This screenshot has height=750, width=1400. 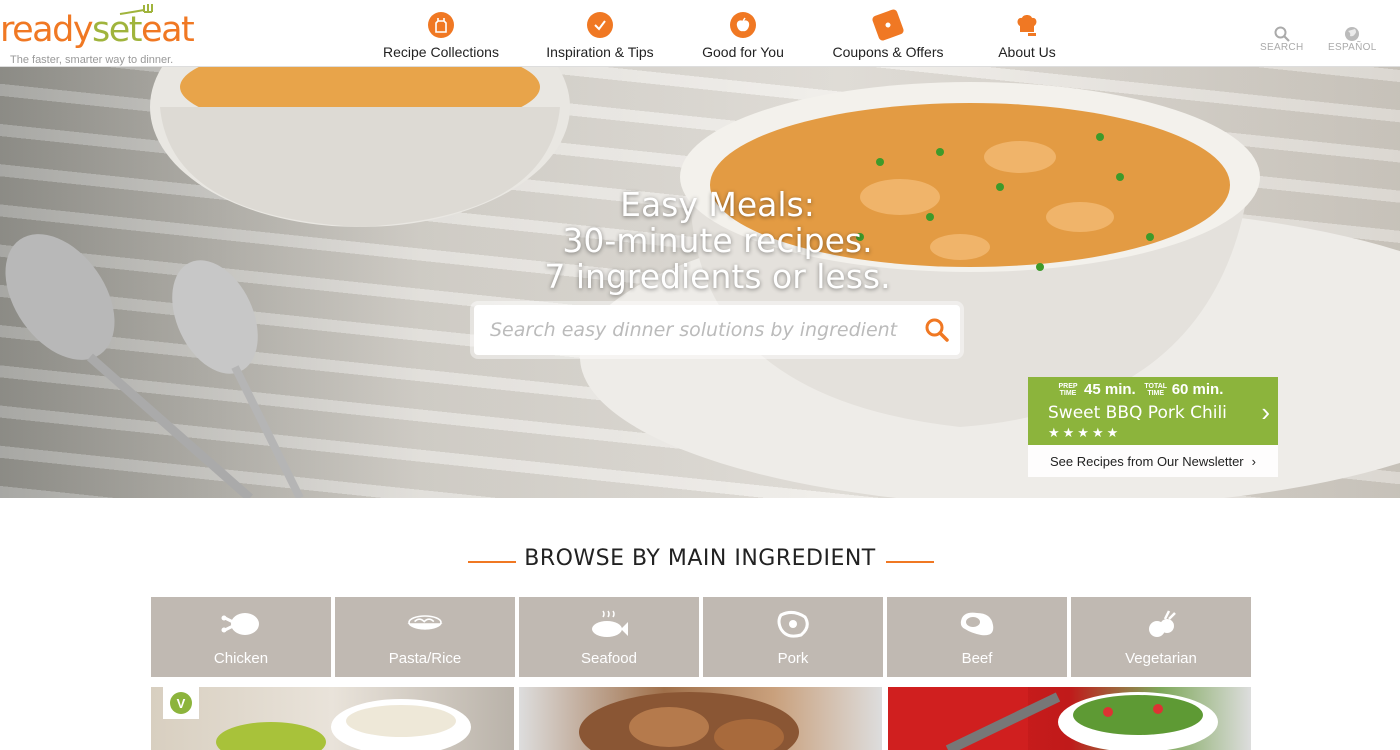 I want to click on newsletter-link-label: See Recipes from Our Newsletter, so click(x=1147, y=461).